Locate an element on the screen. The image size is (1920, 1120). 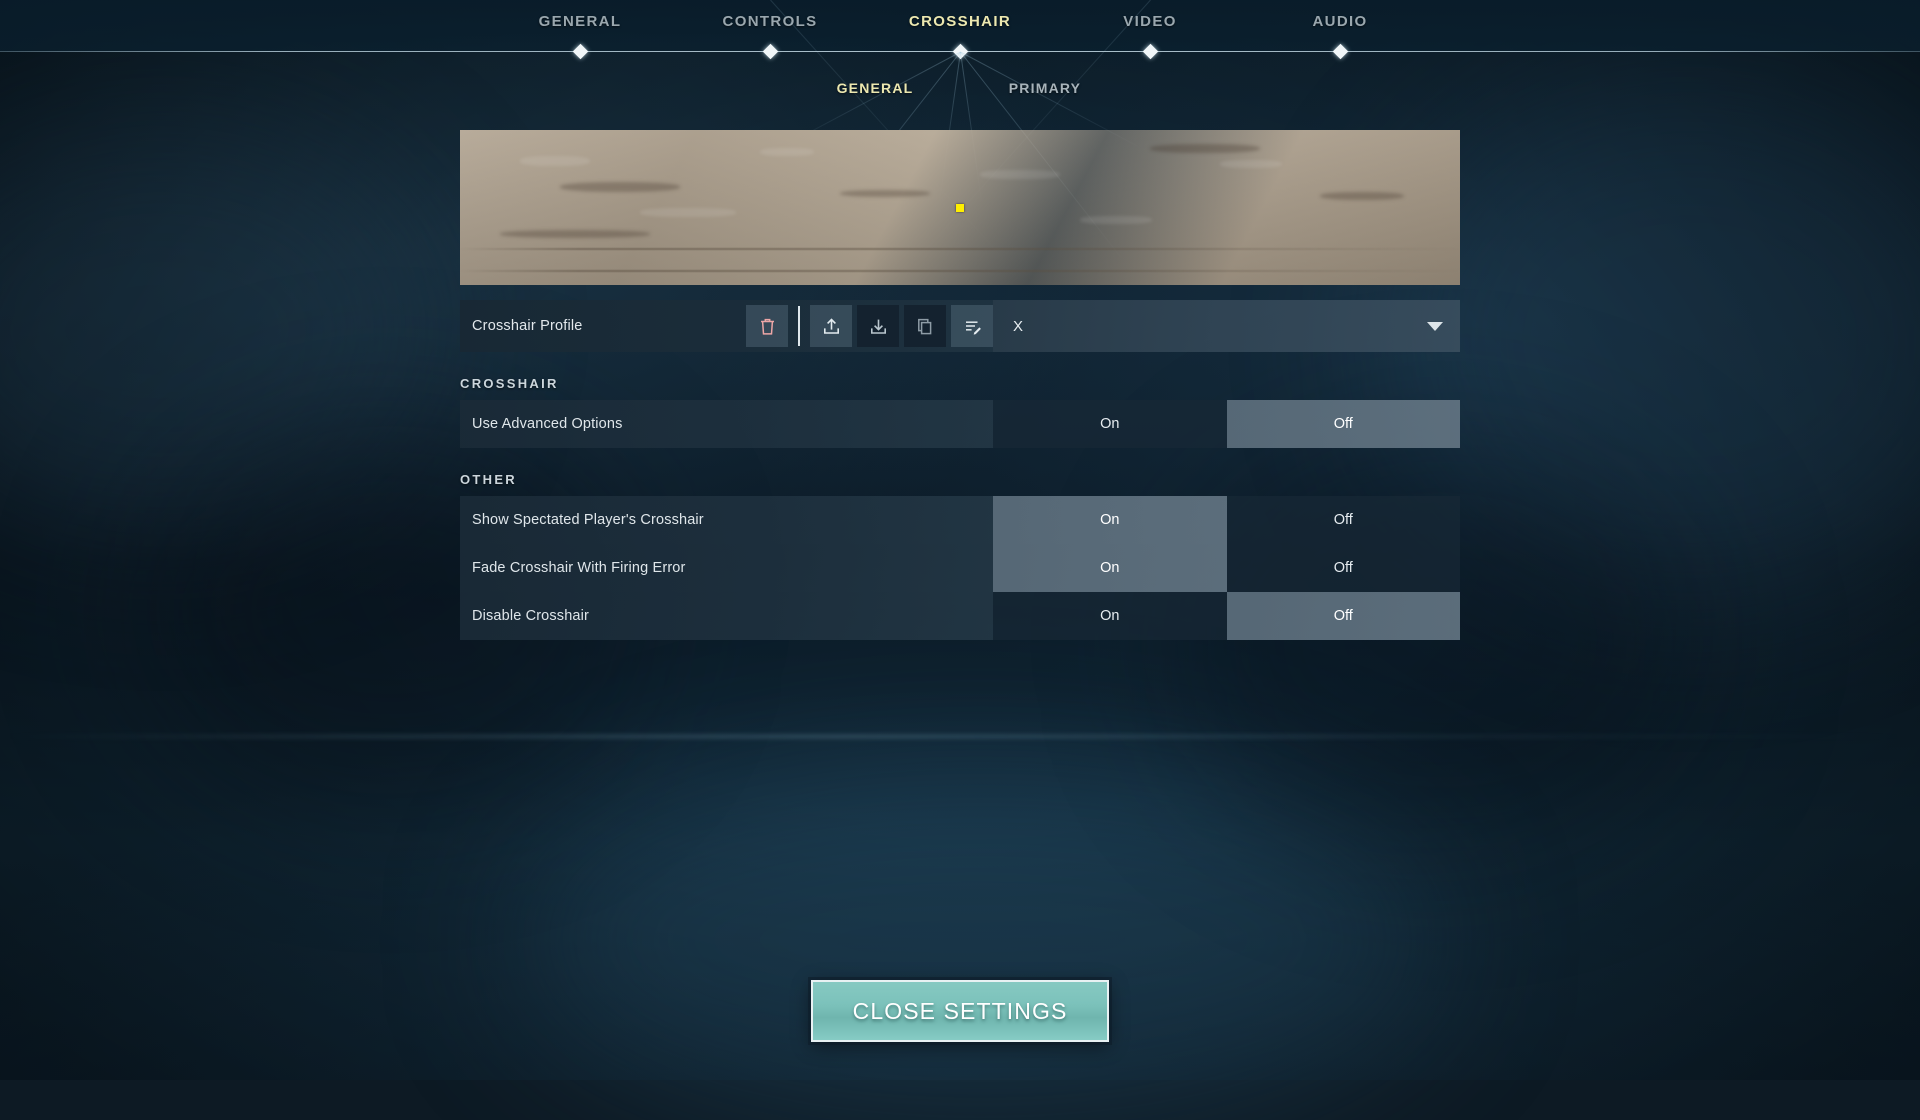
section-header-crosshair: CROSSHAIR is located at coordinates (960, 383).